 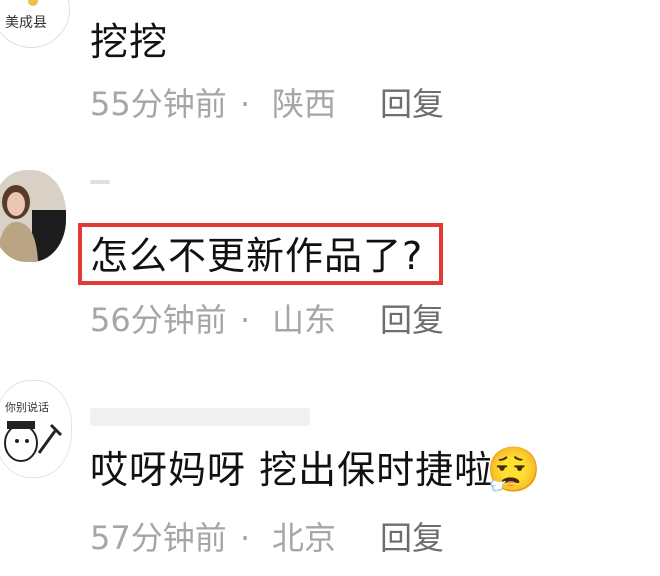 I want to click on comment-time: 55分钟前, so click(x=158, y=104).